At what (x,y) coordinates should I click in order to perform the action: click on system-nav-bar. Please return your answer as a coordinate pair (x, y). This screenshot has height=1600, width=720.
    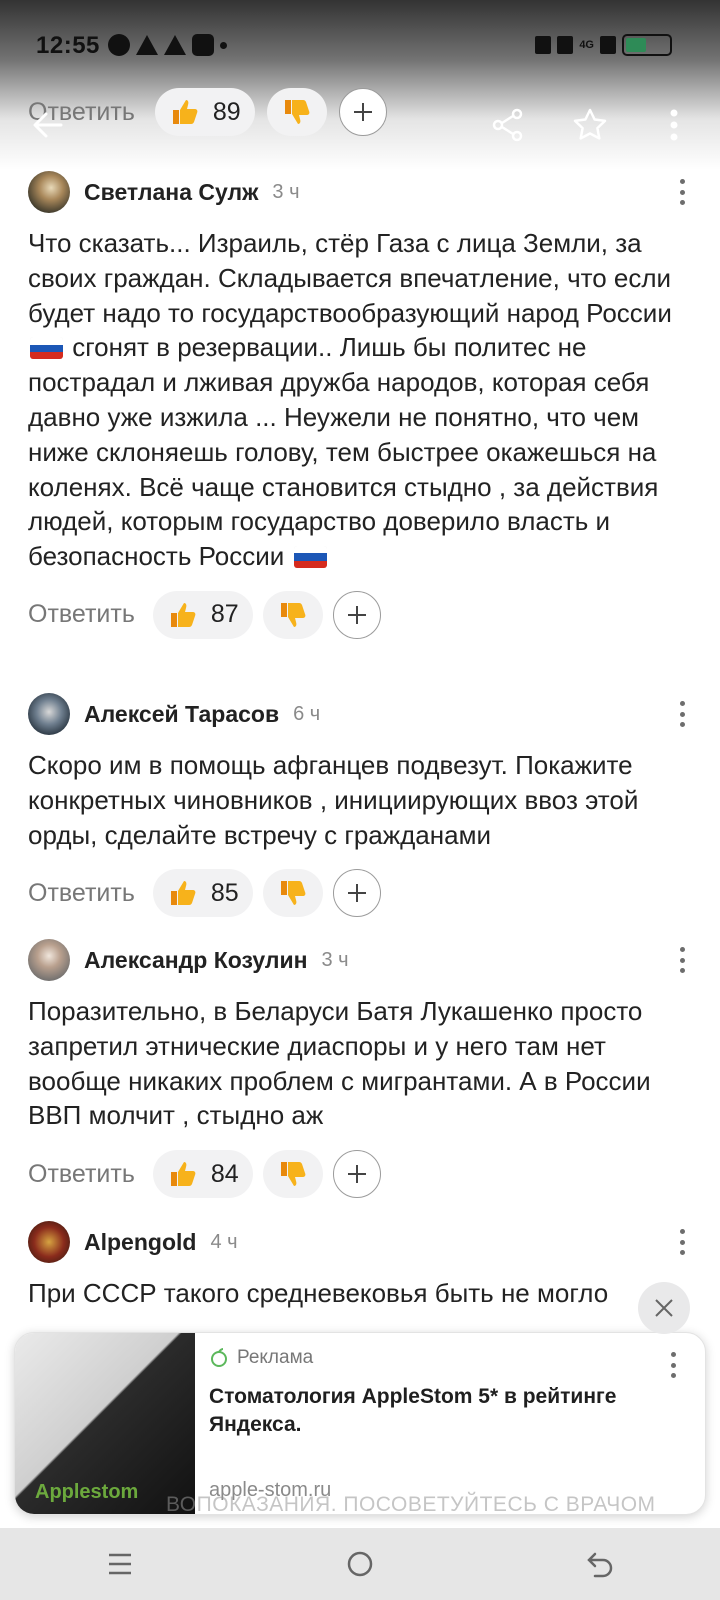
    Looking at the image, I should click on (360, 1564).